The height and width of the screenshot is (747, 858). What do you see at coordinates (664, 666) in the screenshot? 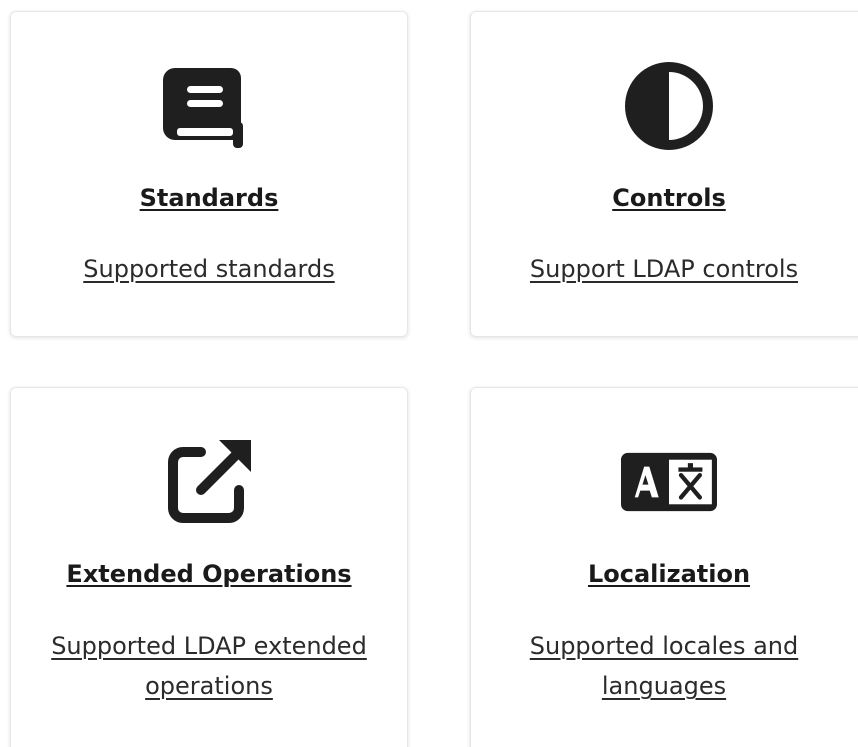
I see `card-description-link: Supported locales and languages` at bounding box center [664, 666].